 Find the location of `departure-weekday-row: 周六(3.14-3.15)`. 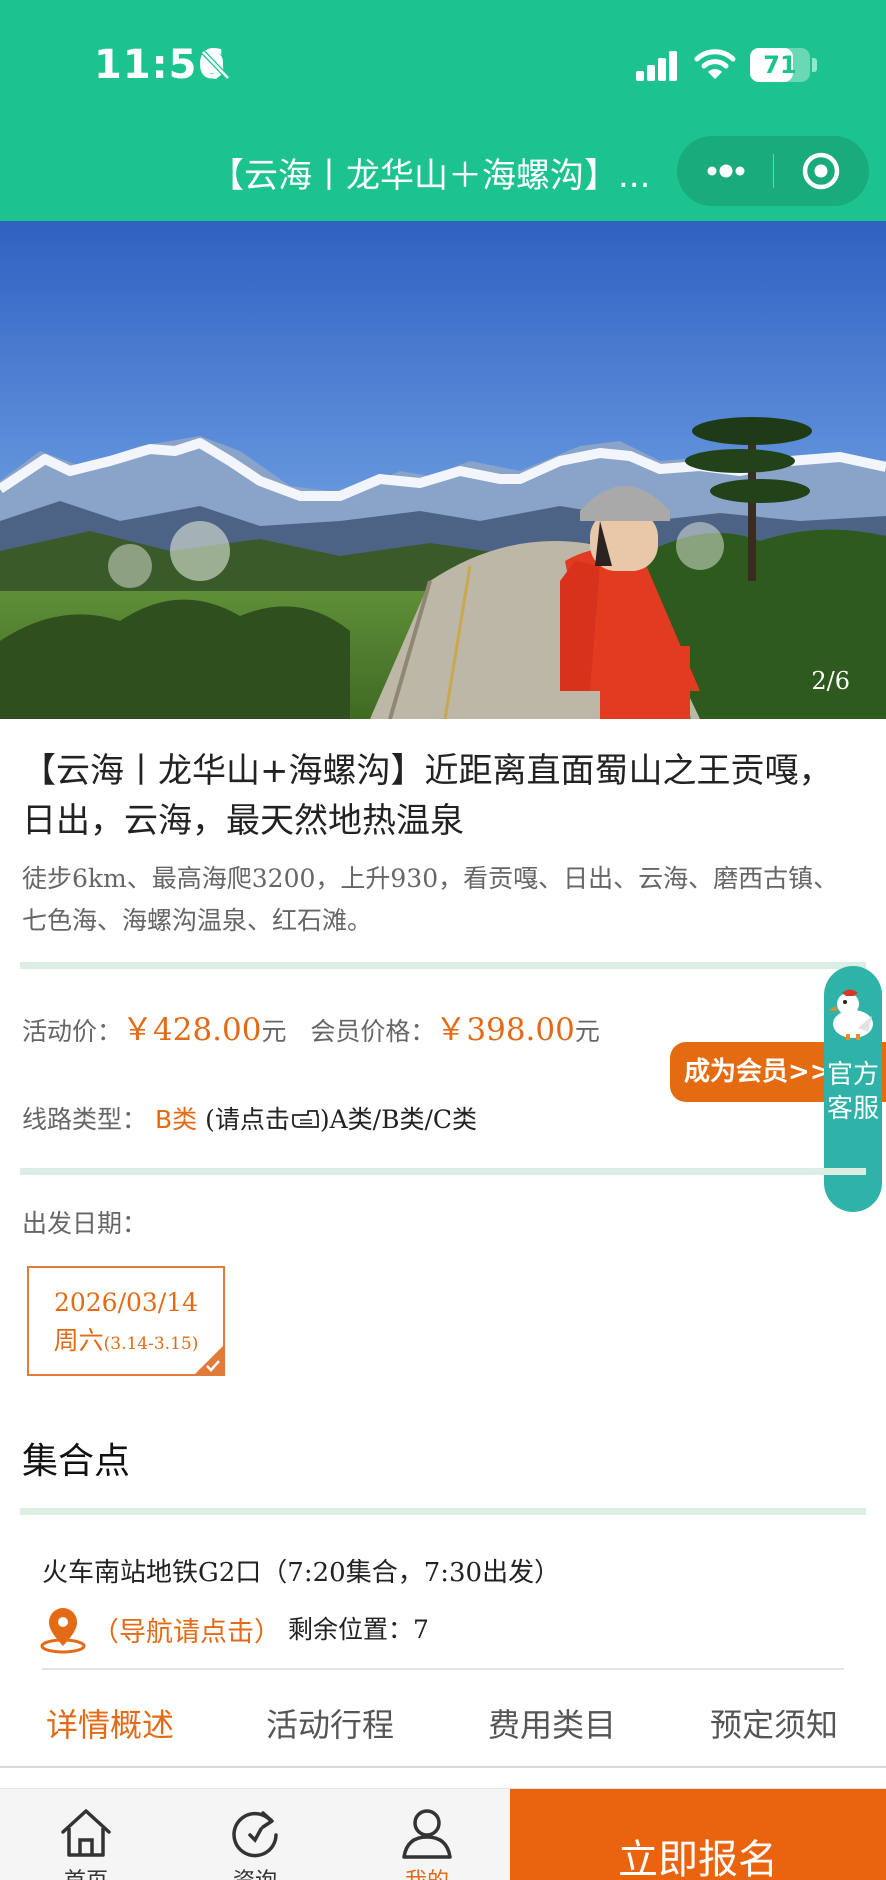

departure-weekday-row: 周六(3.14-3.15) is located at coordinates (126, 1339).